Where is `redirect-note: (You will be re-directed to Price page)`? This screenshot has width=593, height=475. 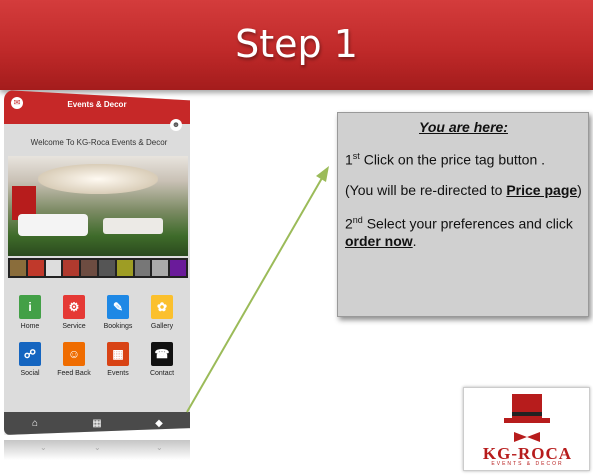 redirect-note: (You will be re-directed to Price page) is located at coordinates (463, 189).